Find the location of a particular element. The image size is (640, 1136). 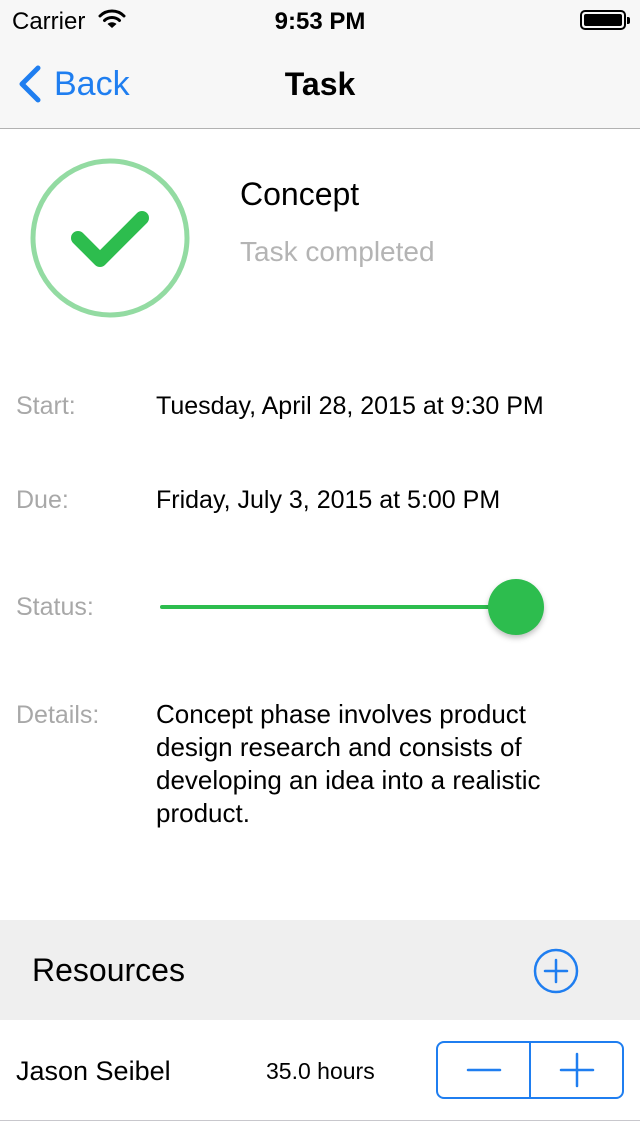

start-value: Tuesday, April 28, 2015 at 9:30 PM is located at coordinates (350, 406).